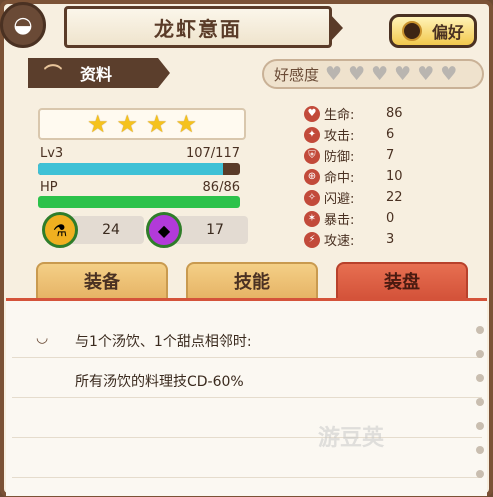  Describe the element at coordinates (53, 74) in the screenshot. I see `spoon-icon: ⌒` at that location.